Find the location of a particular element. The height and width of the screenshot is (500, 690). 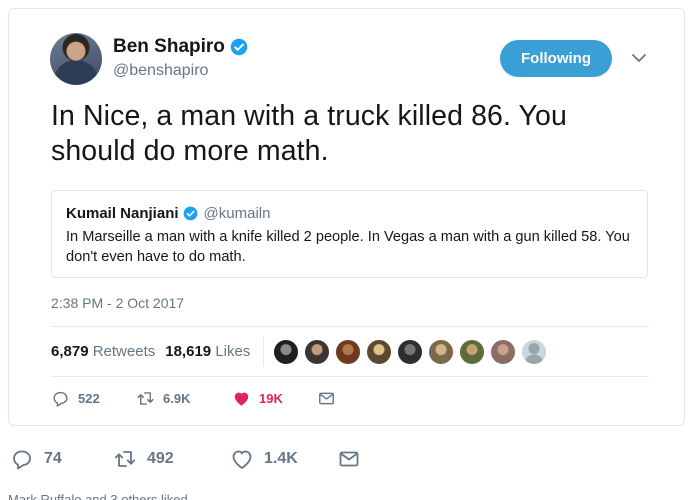

retweets-label: Retweets is located at coordinates (124, 351).